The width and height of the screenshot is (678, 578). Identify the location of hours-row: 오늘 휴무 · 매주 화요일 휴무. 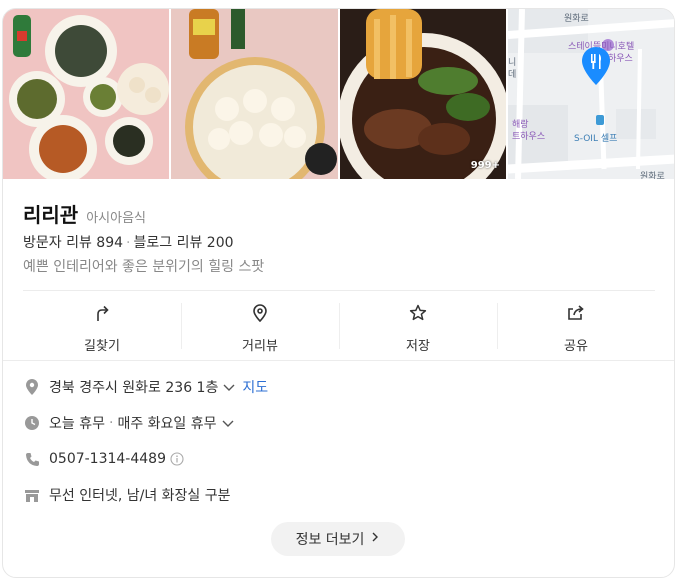
(145, 423).